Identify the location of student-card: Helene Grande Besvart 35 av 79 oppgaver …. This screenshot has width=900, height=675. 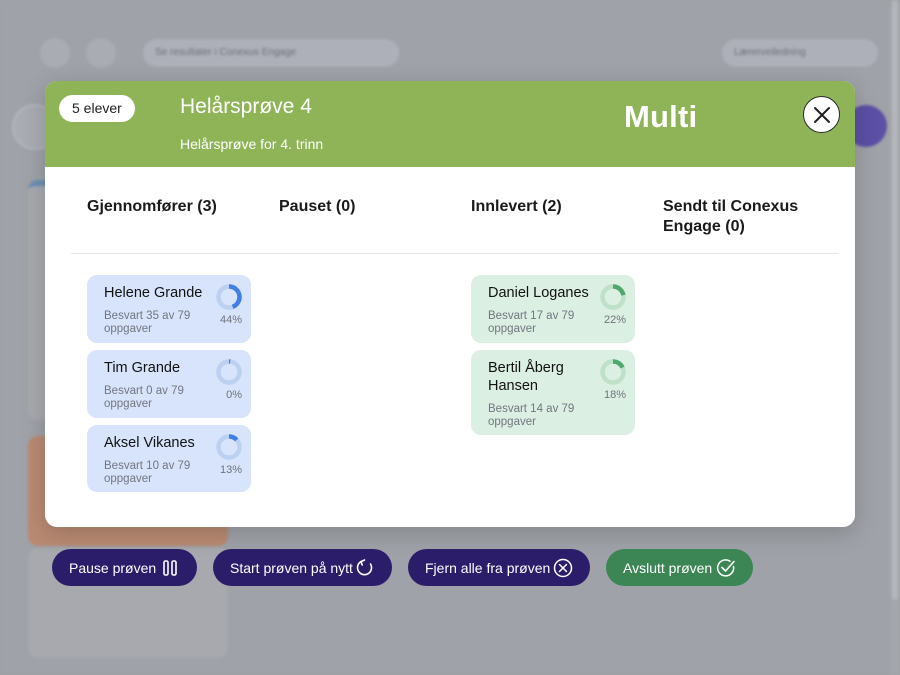
(169, 309).